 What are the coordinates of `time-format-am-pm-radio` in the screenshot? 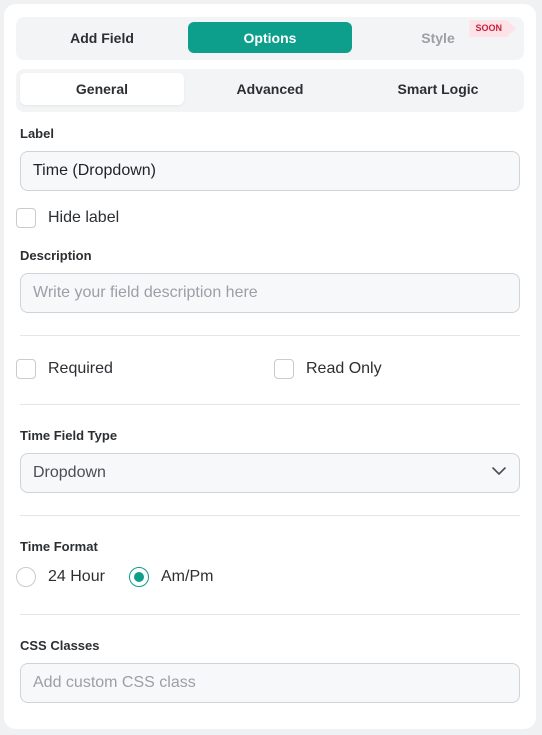 It's located at (139, 577).